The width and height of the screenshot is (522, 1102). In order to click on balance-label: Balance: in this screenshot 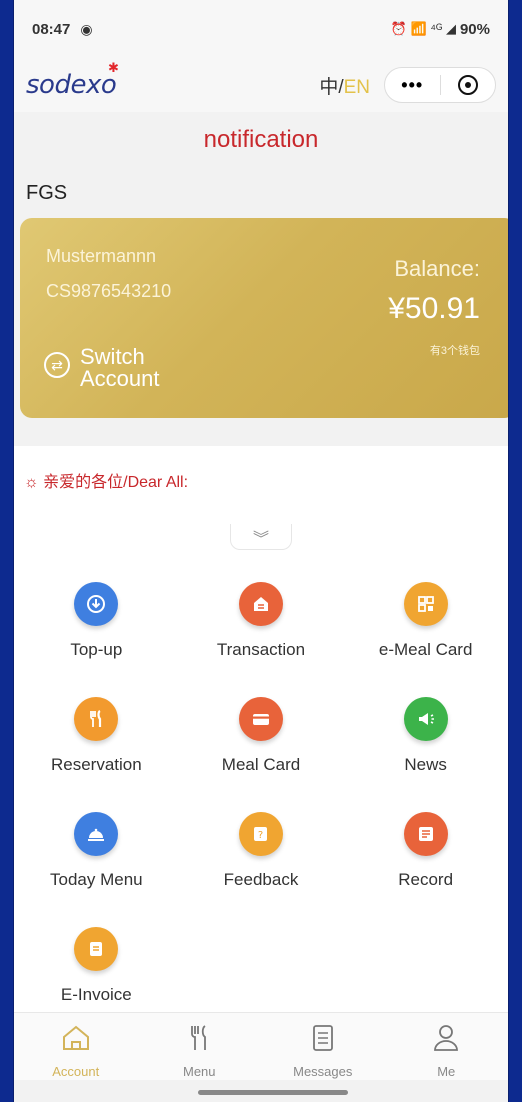, I will do `click(437, 268)`.